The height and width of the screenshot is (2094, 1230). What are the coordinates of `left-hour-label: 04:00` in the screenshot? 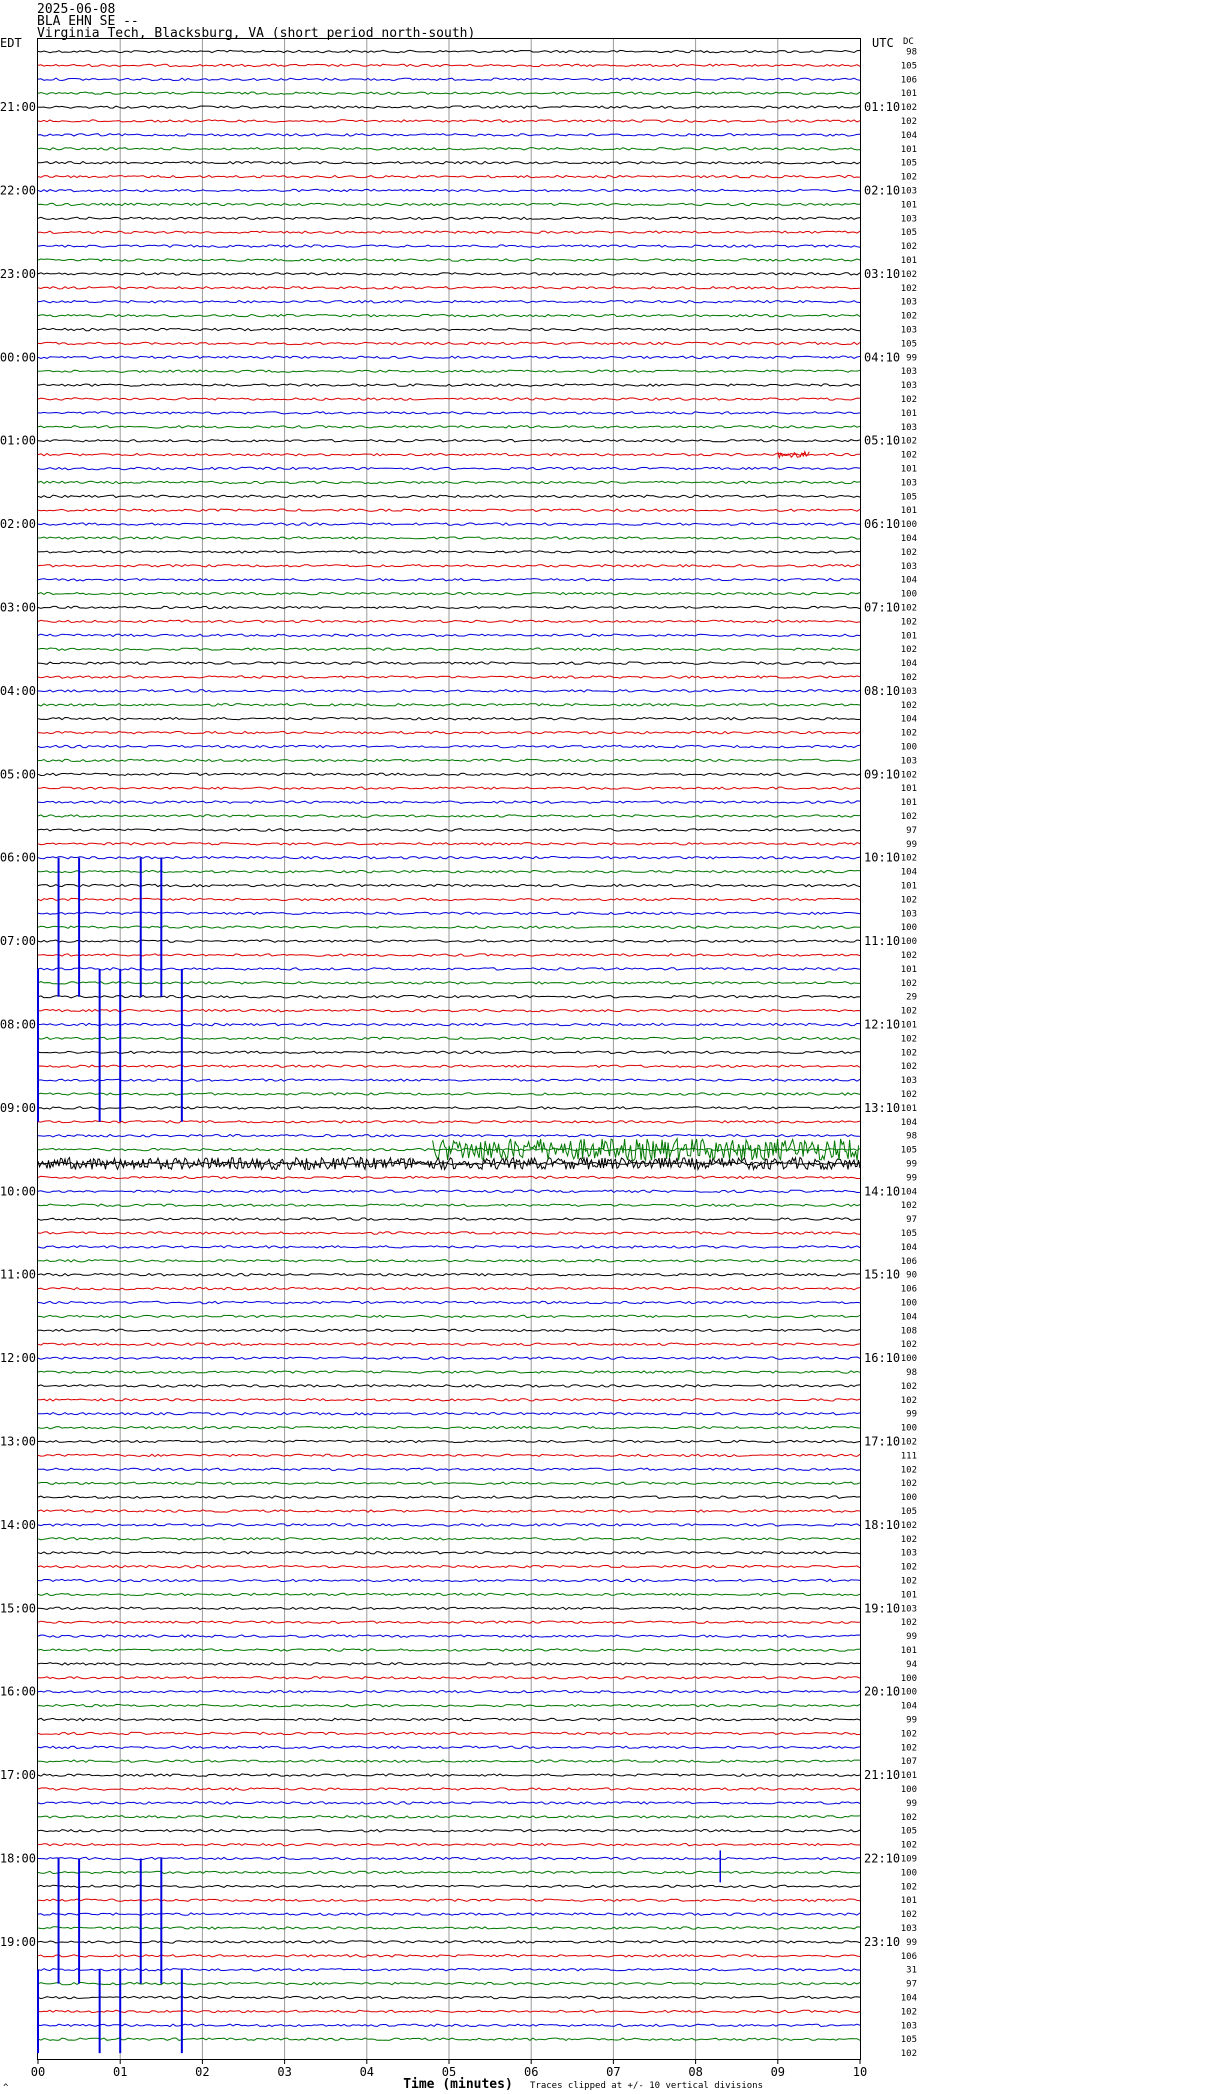 It's located at (18, 691).